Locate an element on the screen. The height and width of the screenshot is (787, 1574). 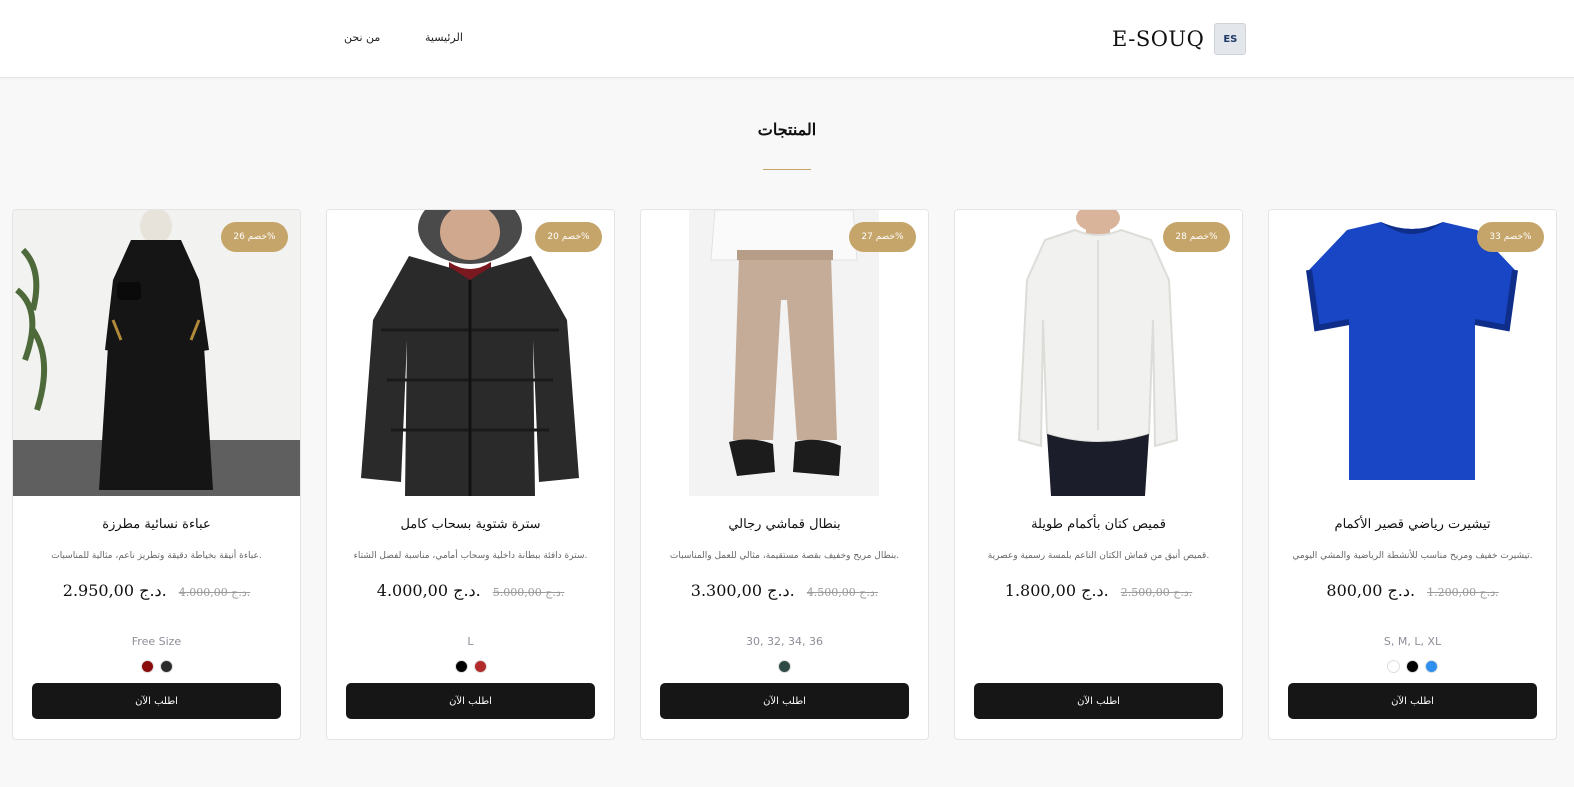
nav-home-link: الرئيسية is located at coordinates (444, 37).